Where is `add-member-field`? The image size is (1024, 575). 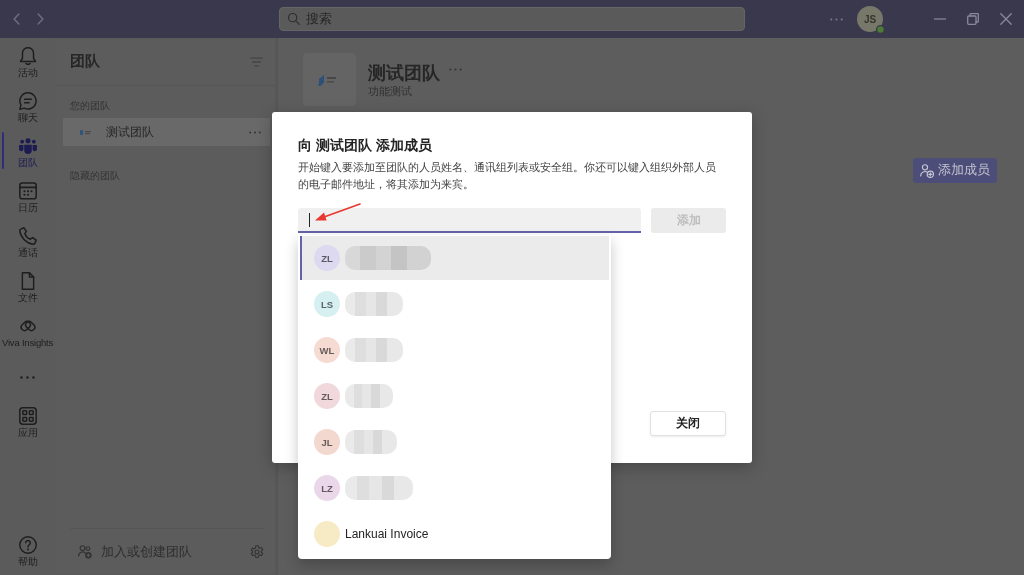 add-member-field is located at coordinates (469, 220).